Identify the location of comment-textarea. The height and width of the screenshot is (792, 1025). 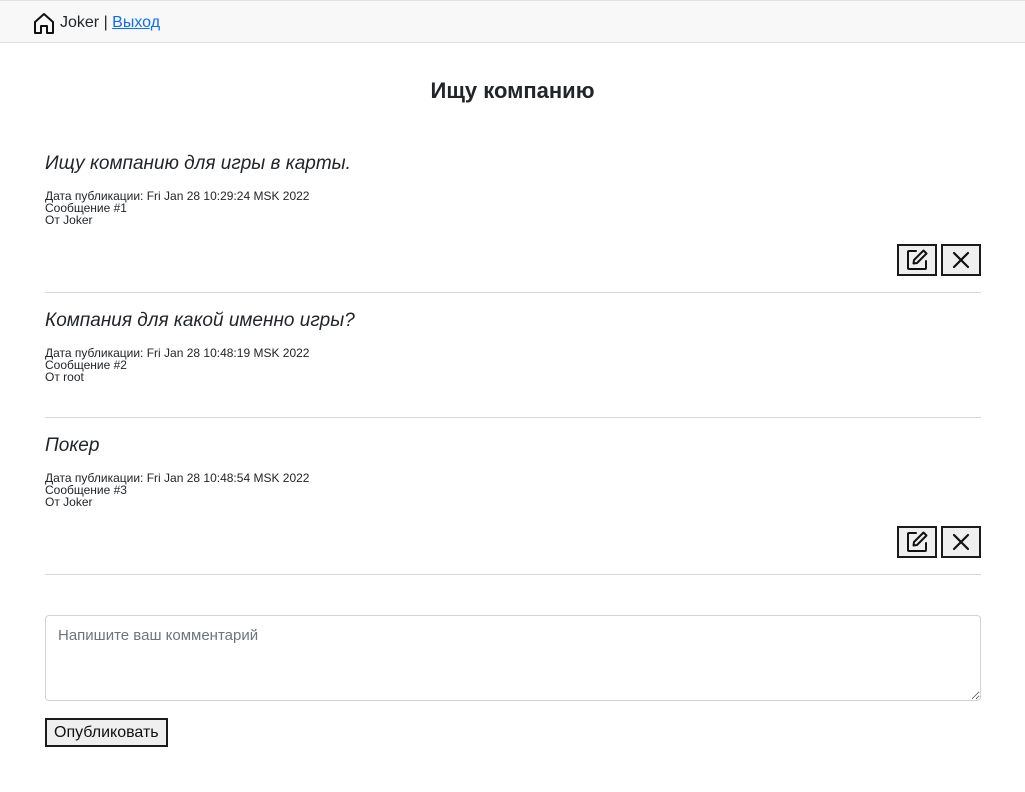
(513, 658).